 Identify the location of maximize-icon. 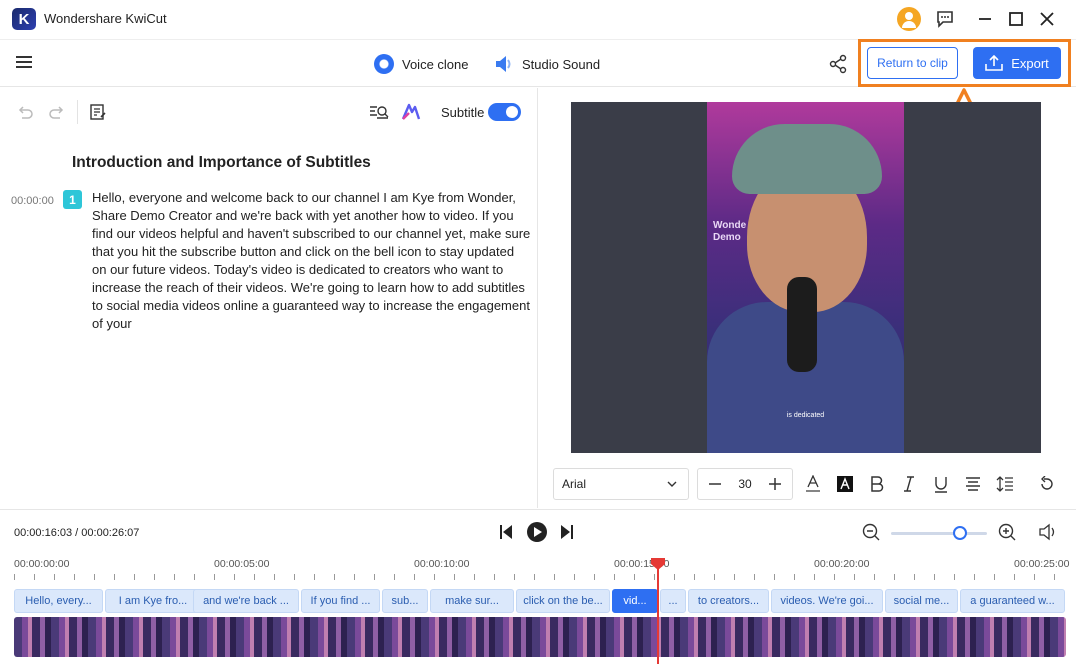
(1016, 19).